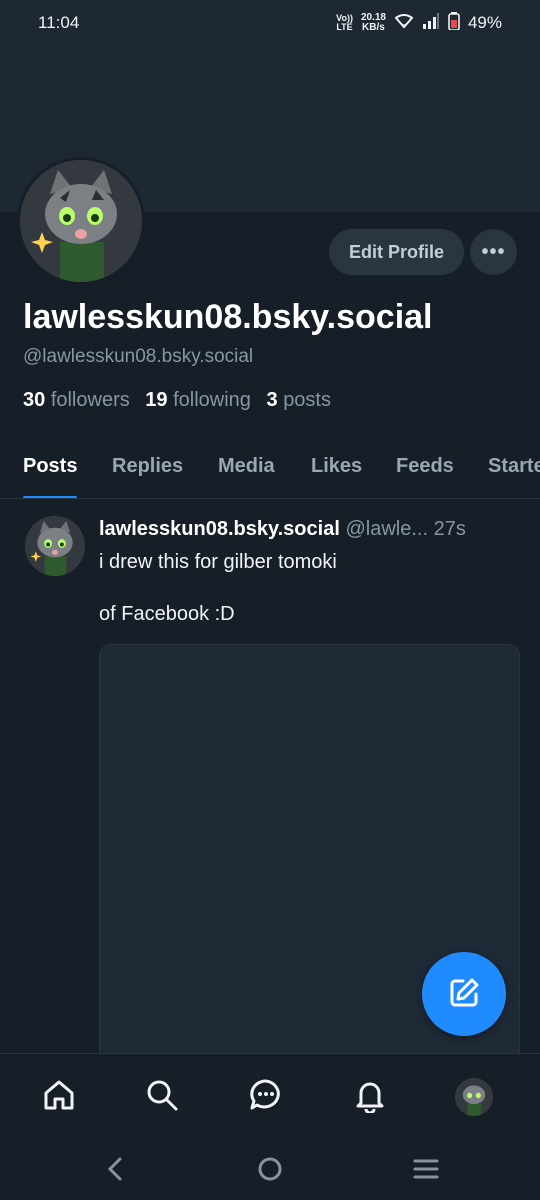 The width and height of the screenshot is (540, 1200). I want to click on speed-unit: KB/s, so click(373, 27).